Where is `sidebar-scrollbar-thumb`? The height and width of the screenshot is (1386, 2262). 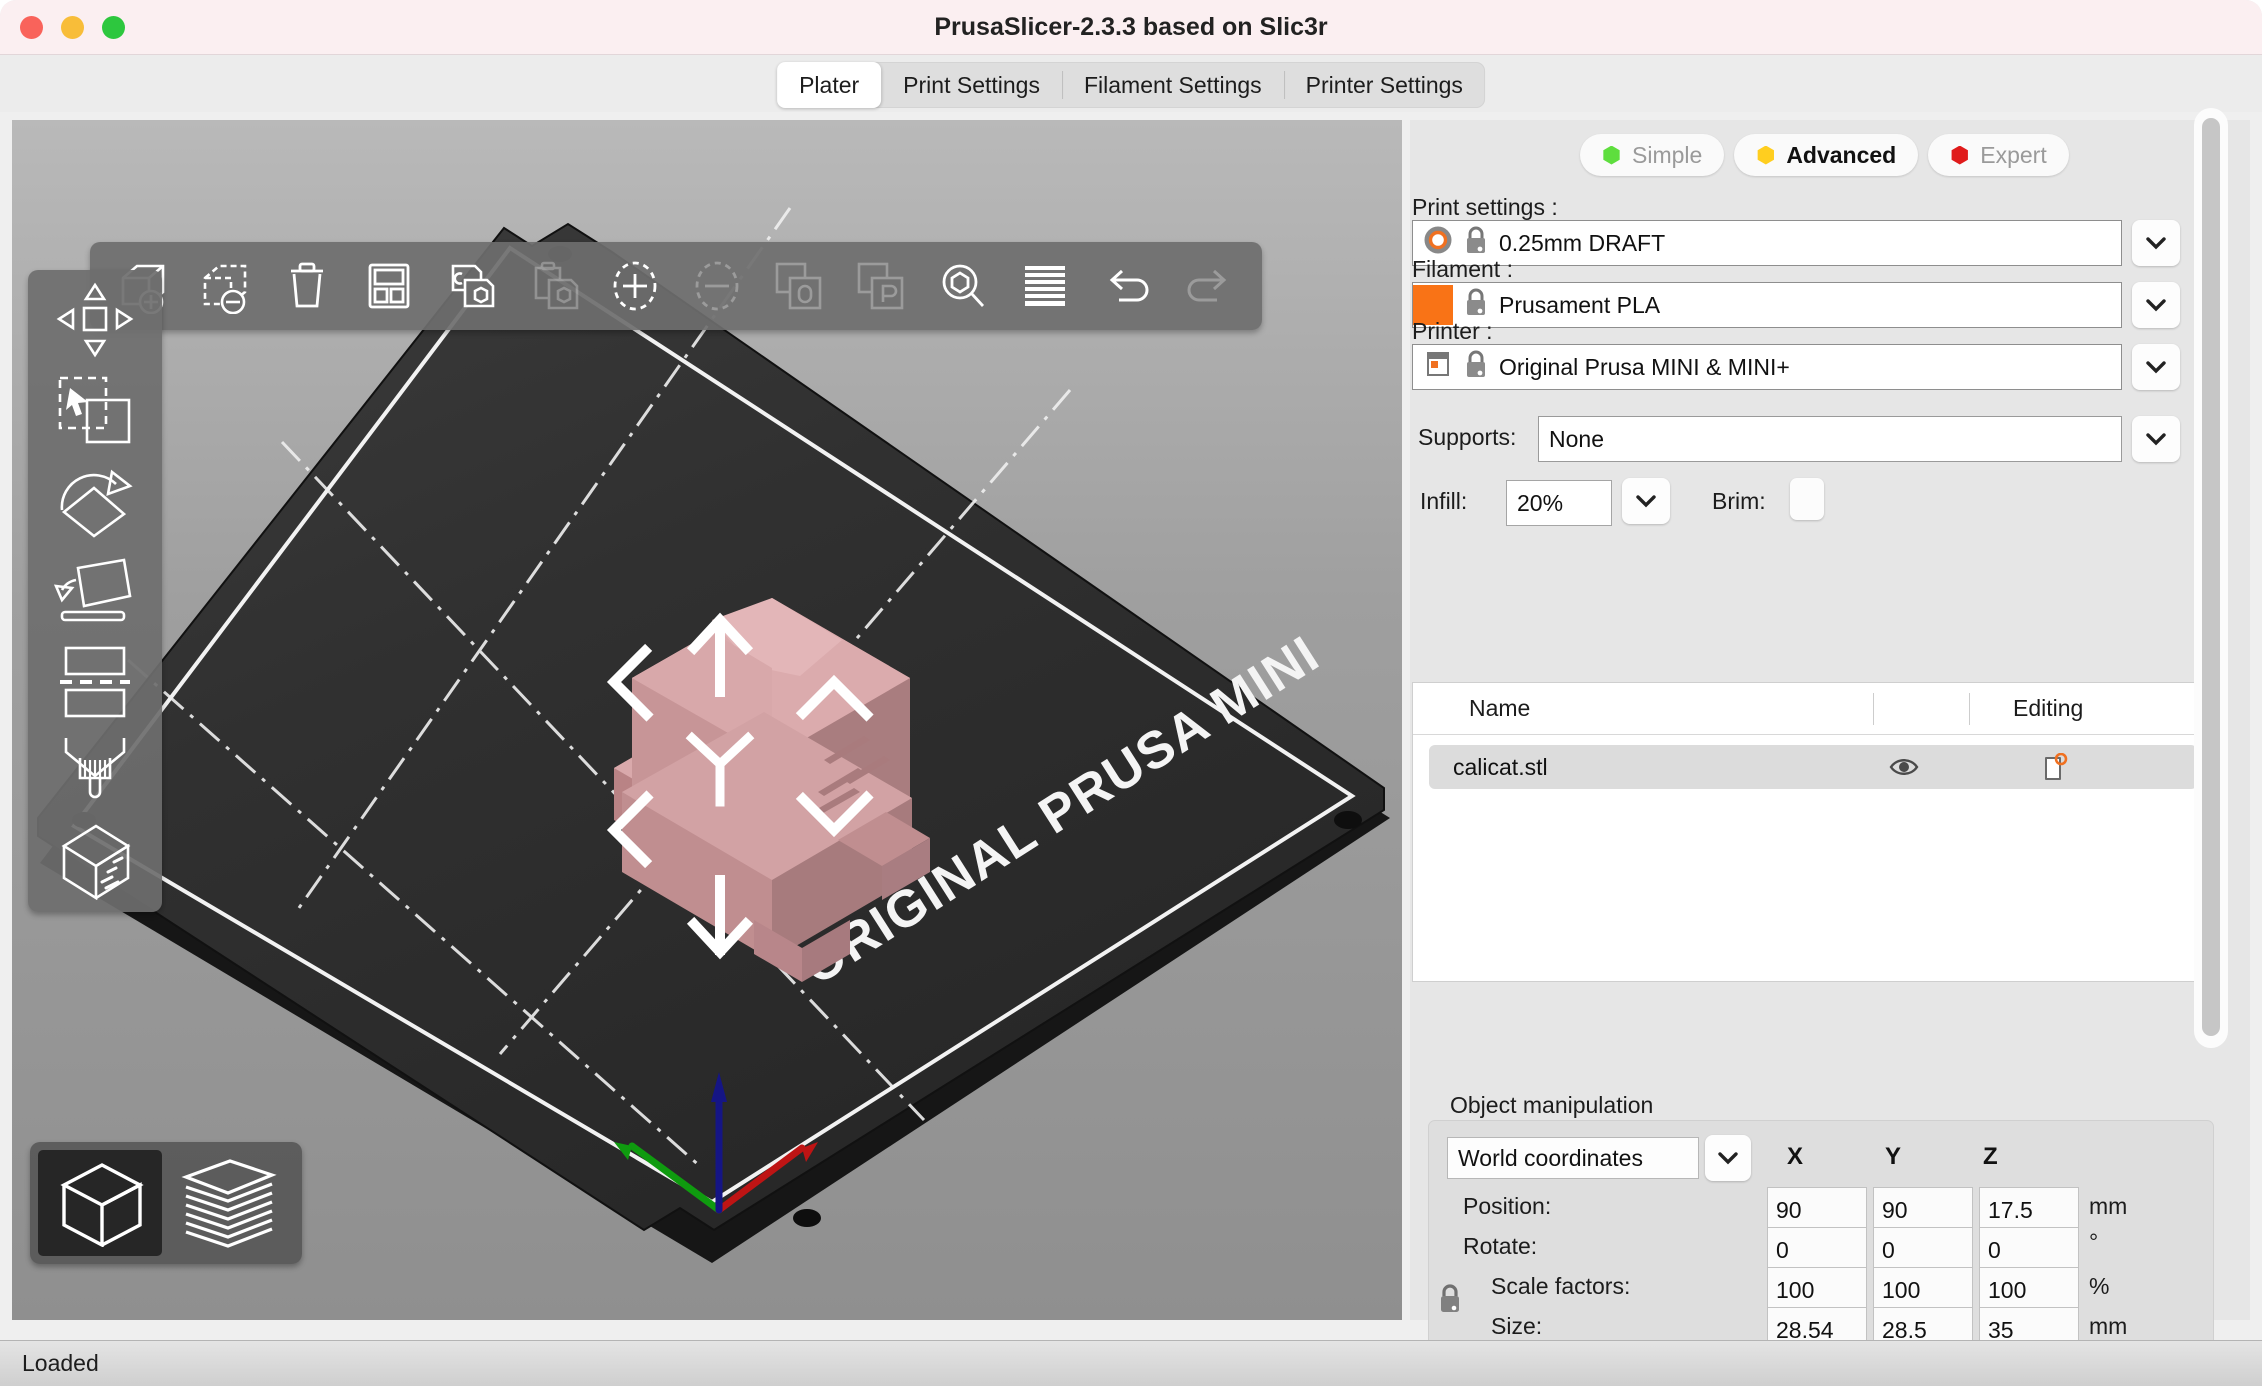
sidebar-scrollbar-thumb is located at coordinates (2211, 577).